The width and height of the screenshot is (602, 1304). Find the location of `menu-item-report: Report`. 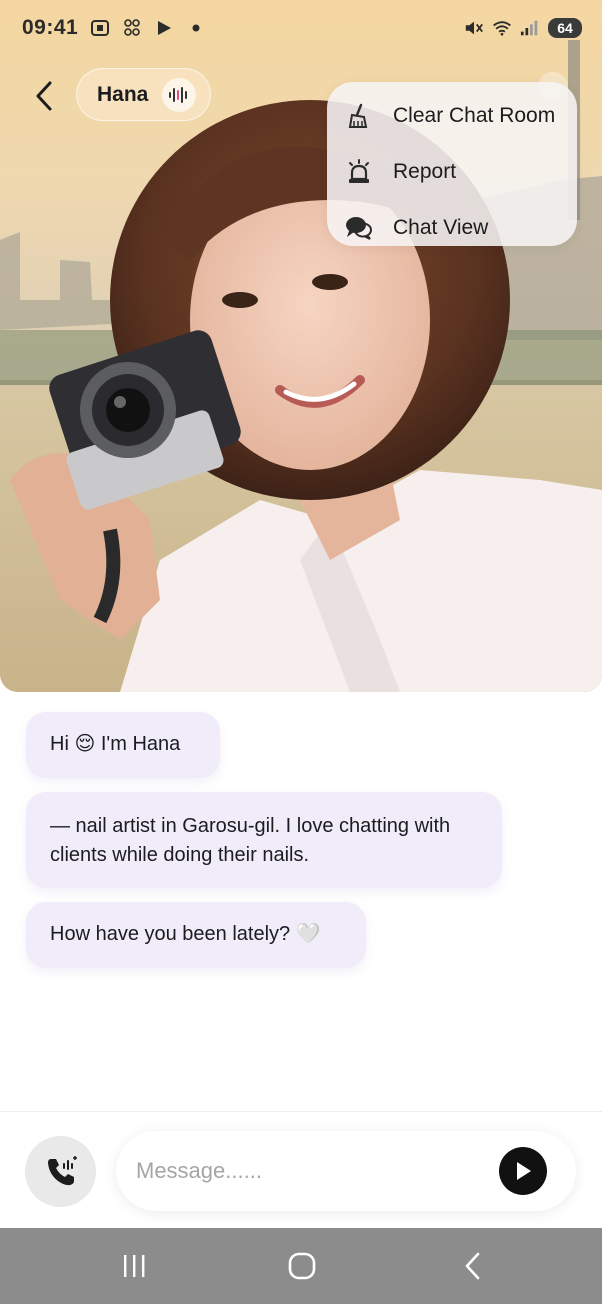

menu-item-report: Report is located at coordinates (452, 172).